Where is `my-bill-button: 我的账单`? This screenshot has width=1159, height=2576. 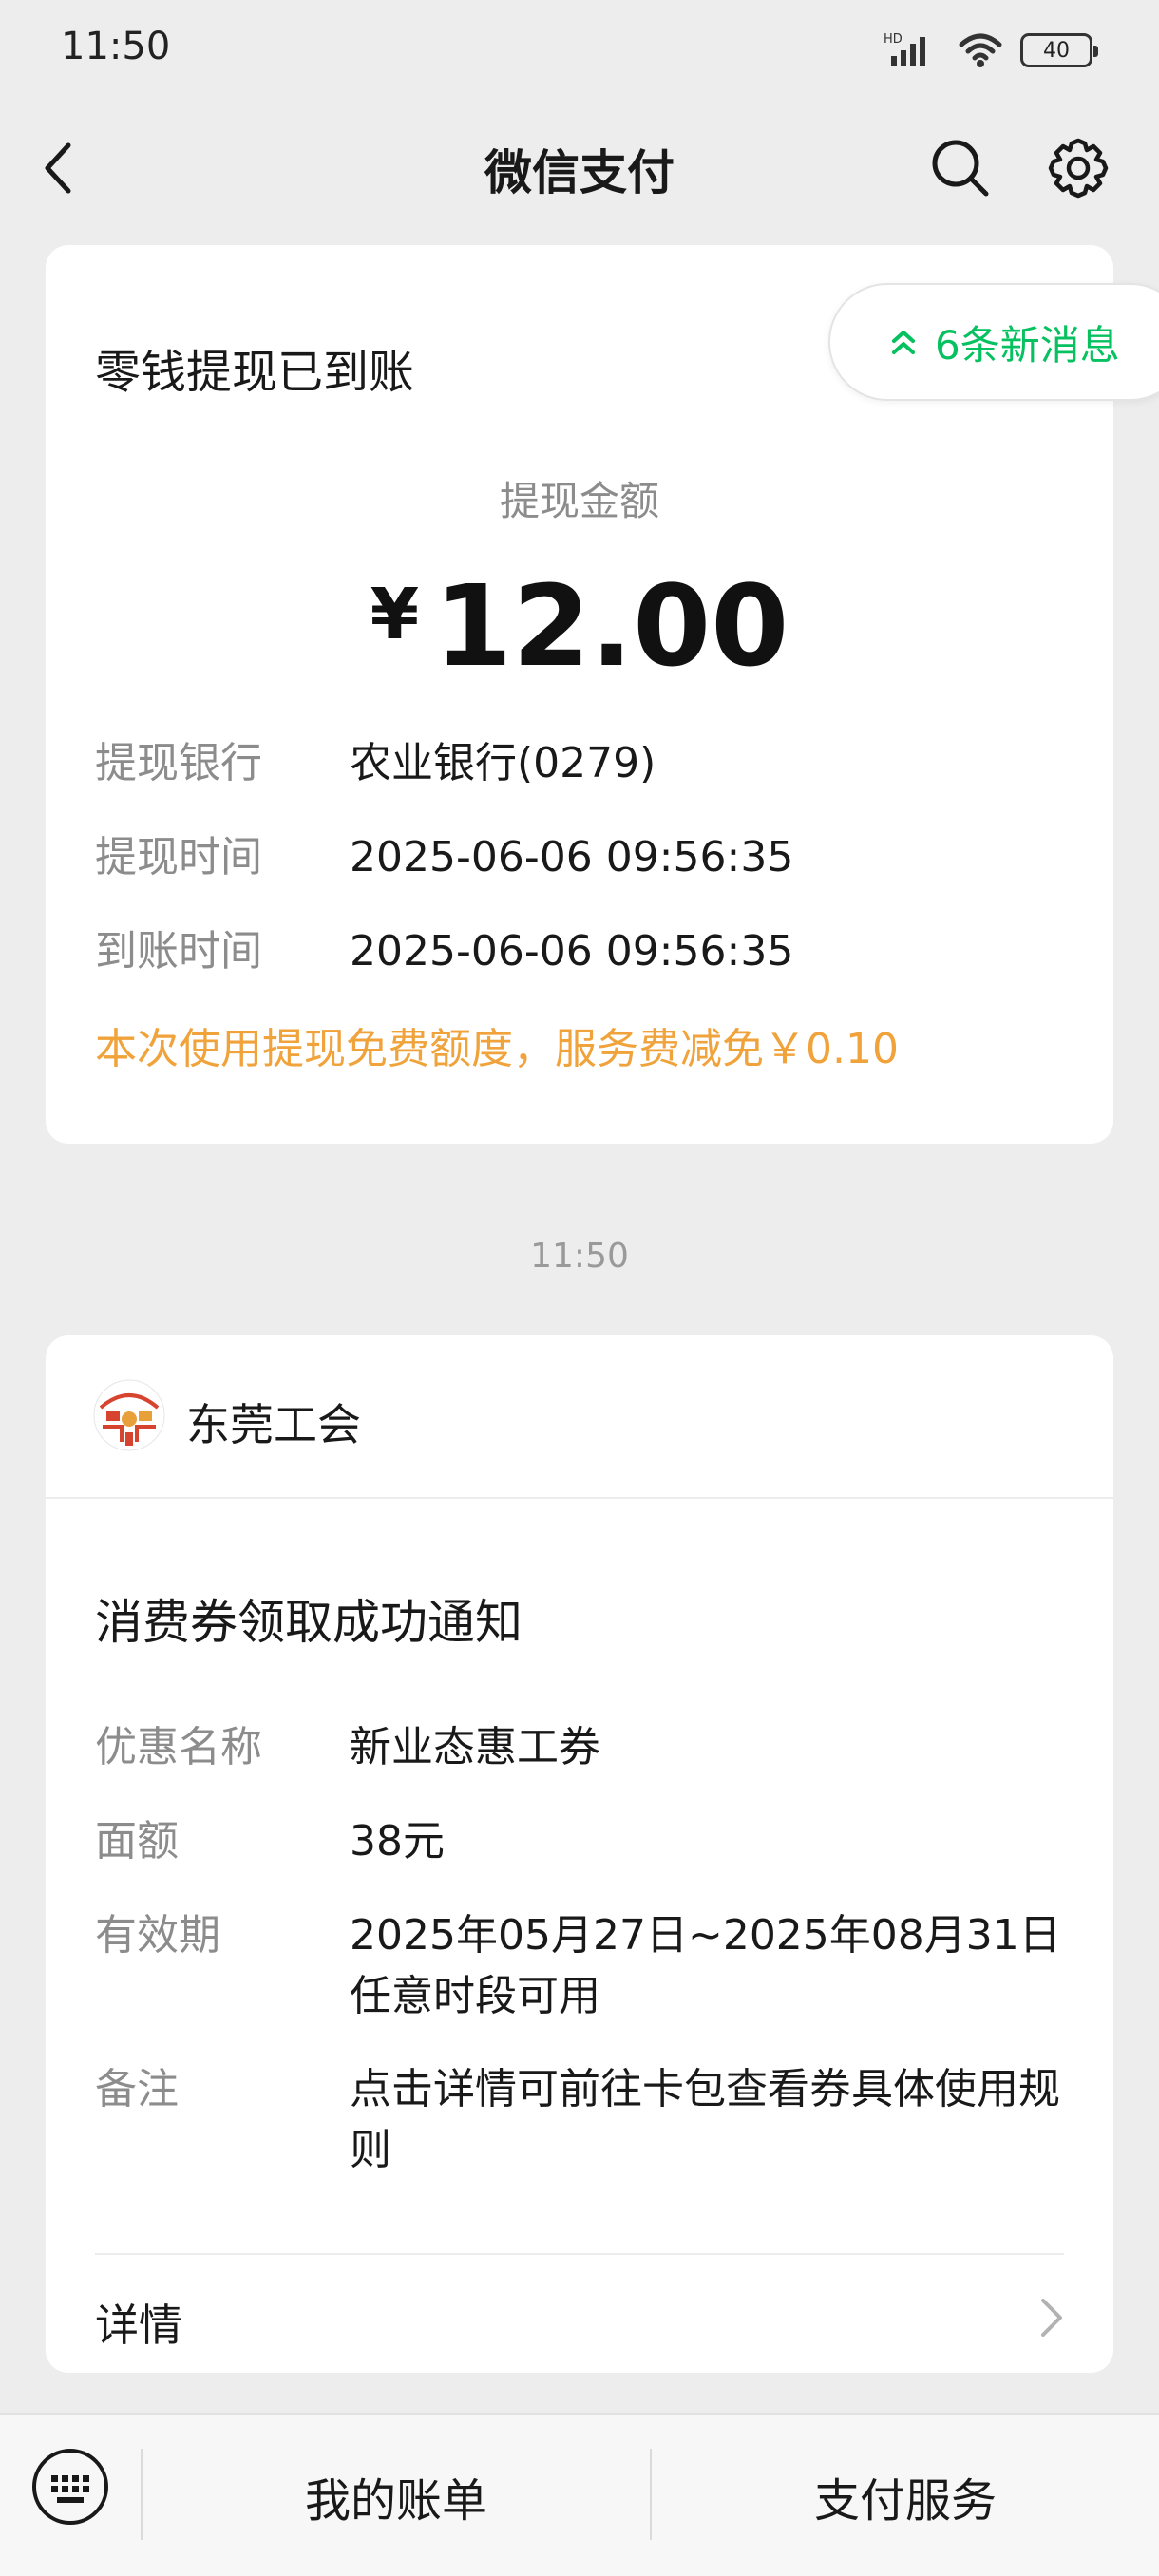
my-bill-button: 我的账单 is located at coordinates (396, 2495).